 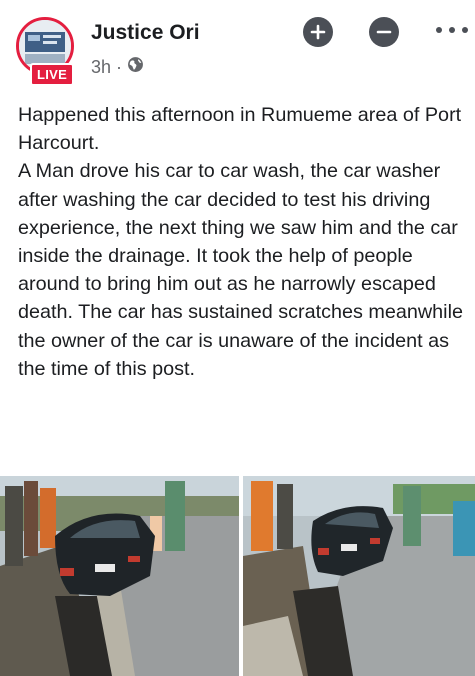 I want to click on live-badge: LIVE, so click(x=52, y=74).